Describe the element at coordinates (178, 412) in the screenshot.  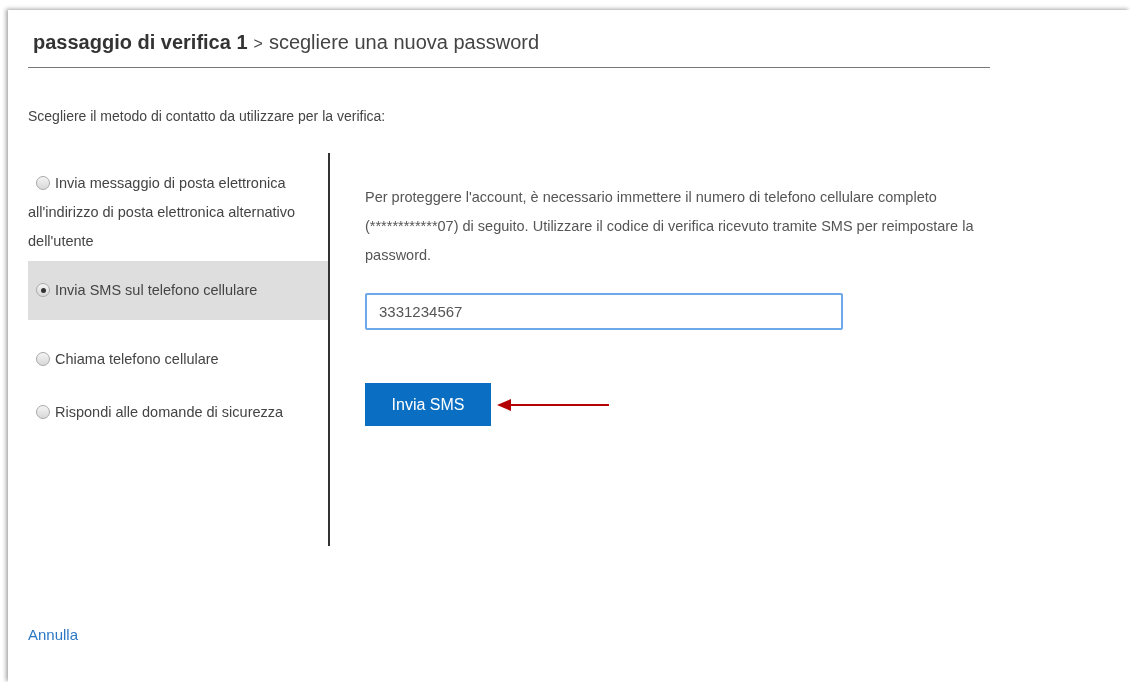
I see `method-option: Rispondi alle domande di sicurezza` at that location.